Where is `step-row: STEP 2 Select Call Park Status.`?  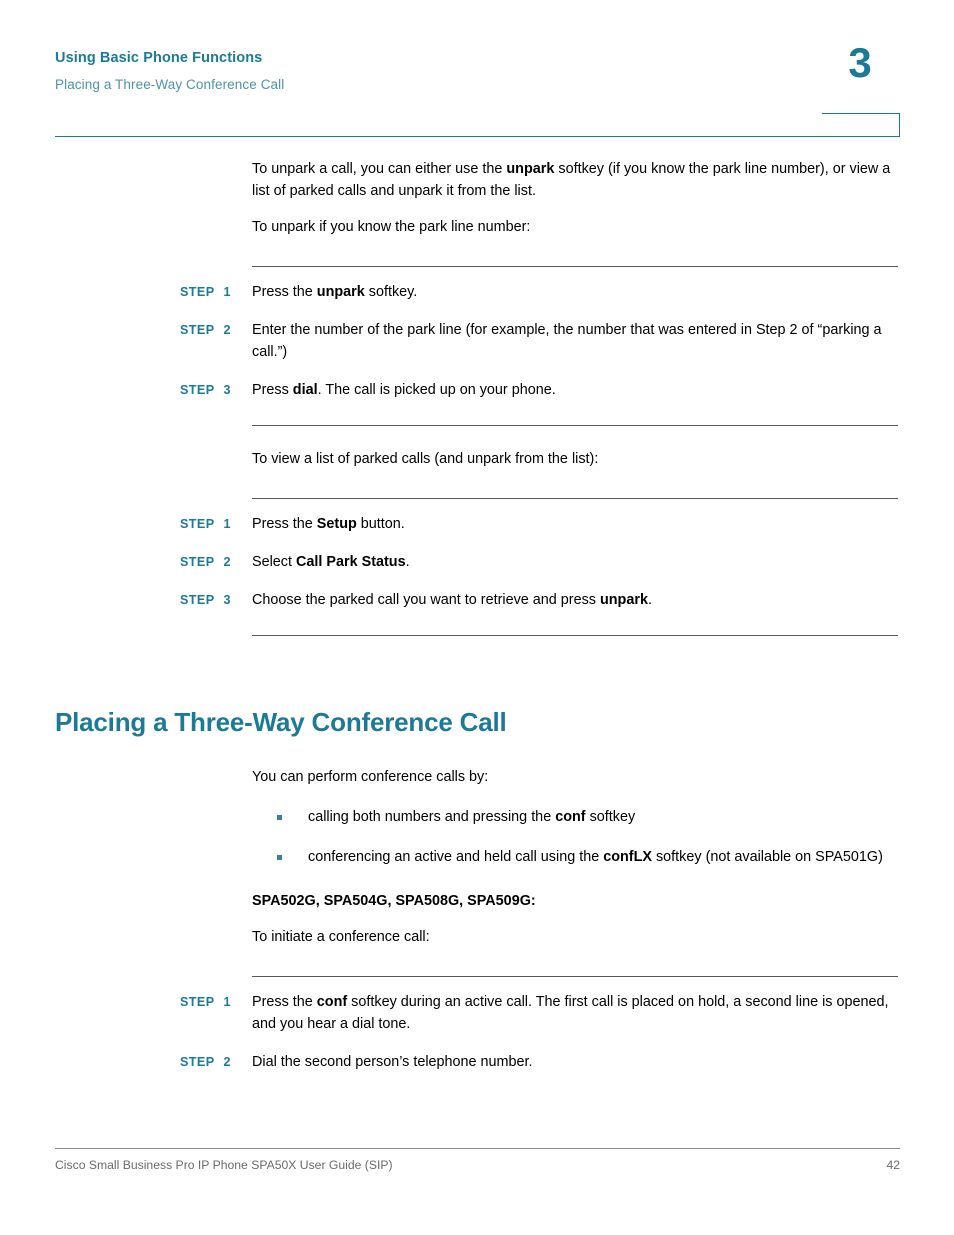 step-row: STEP 2 Select Call Park Status. is located at coordinates (477, 562).